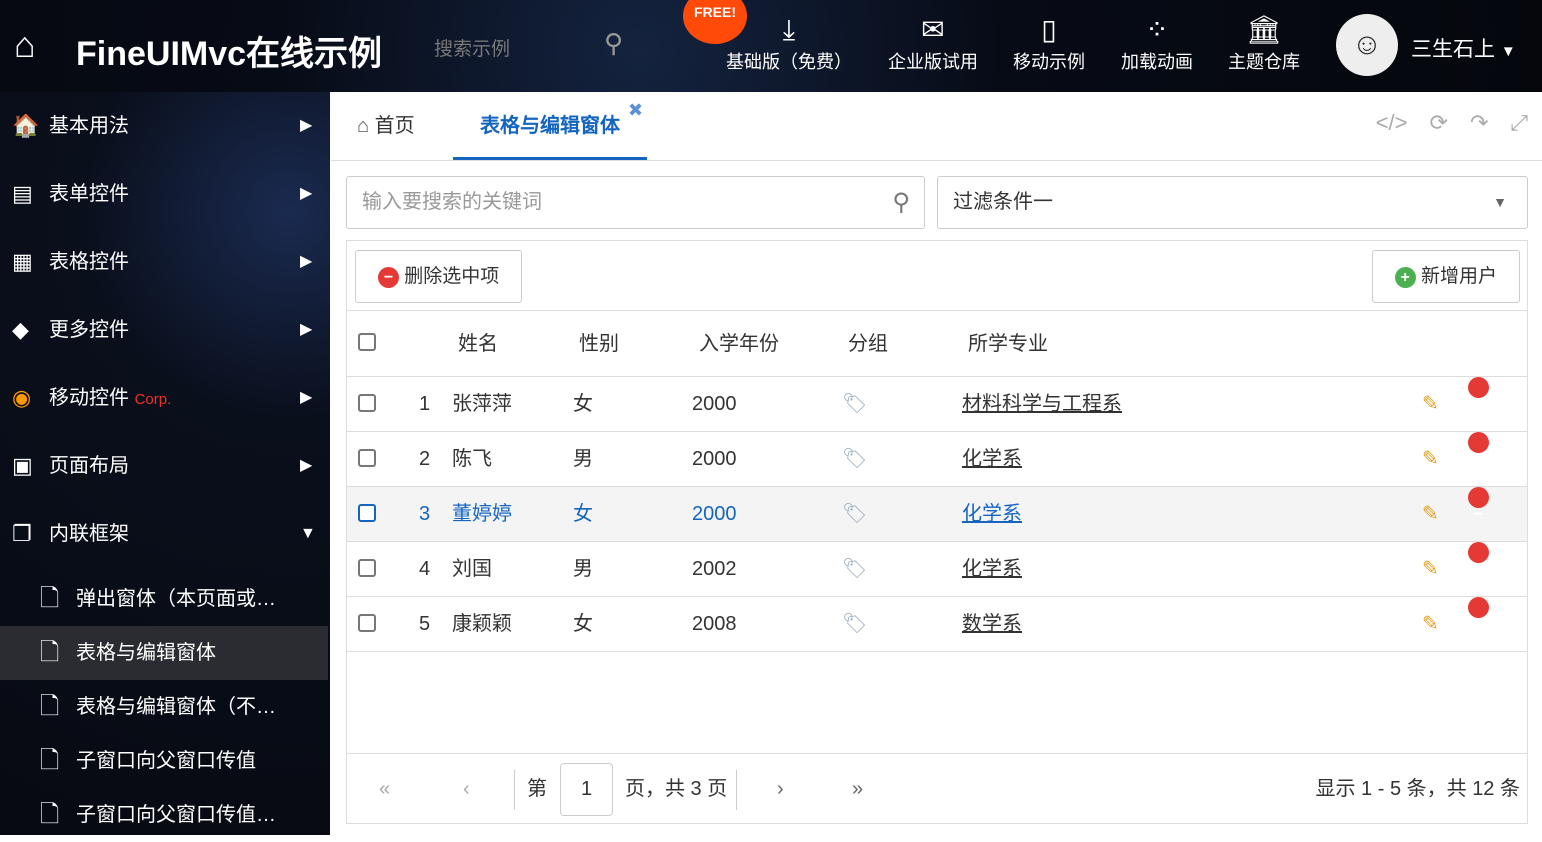  What do you see at coordinates (229, 50) in the screenshot?
I see `app-title: FineUIMvc在线示例` at bounding box center [229, 50].